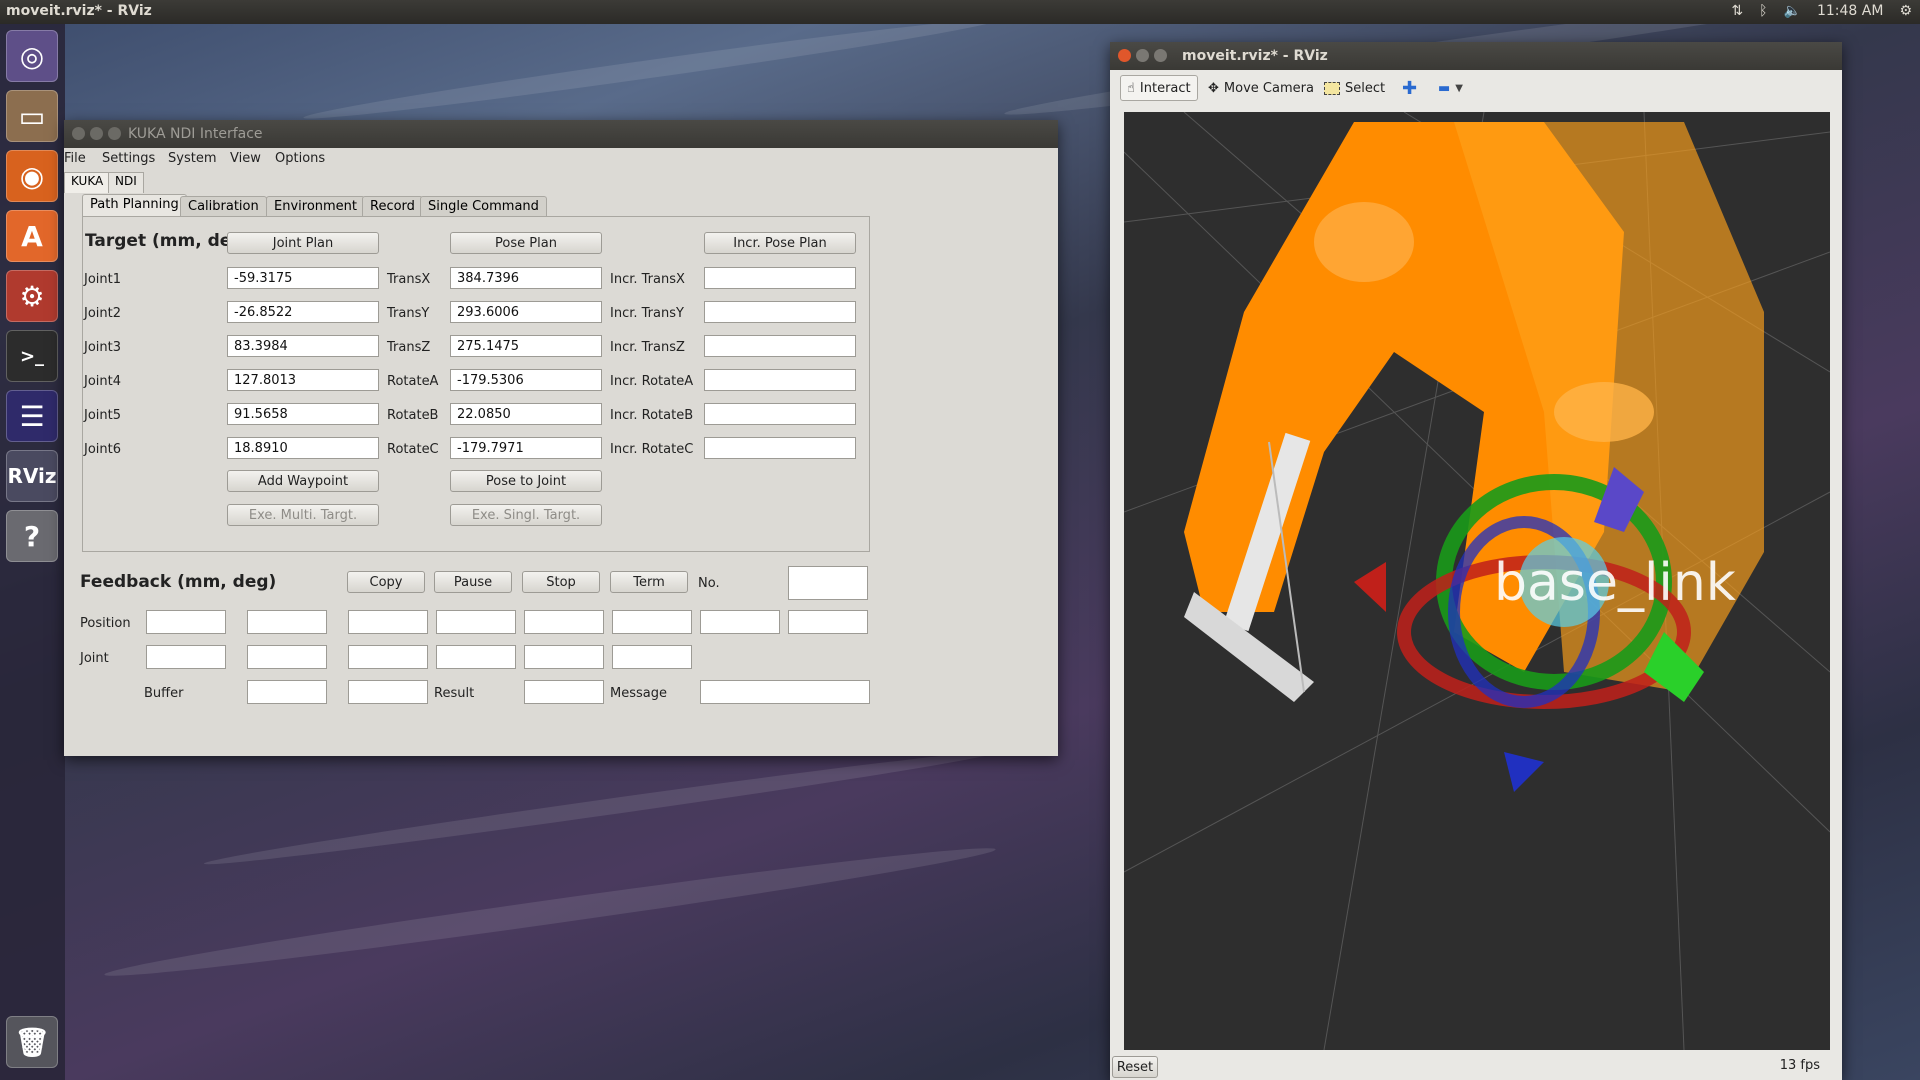 Image resolution: width=1920 pixels, height=1080 pixels. Describe the element at coordinates (32, 176) in the screenshot. I see `firefox-icon: ◉` at that location.